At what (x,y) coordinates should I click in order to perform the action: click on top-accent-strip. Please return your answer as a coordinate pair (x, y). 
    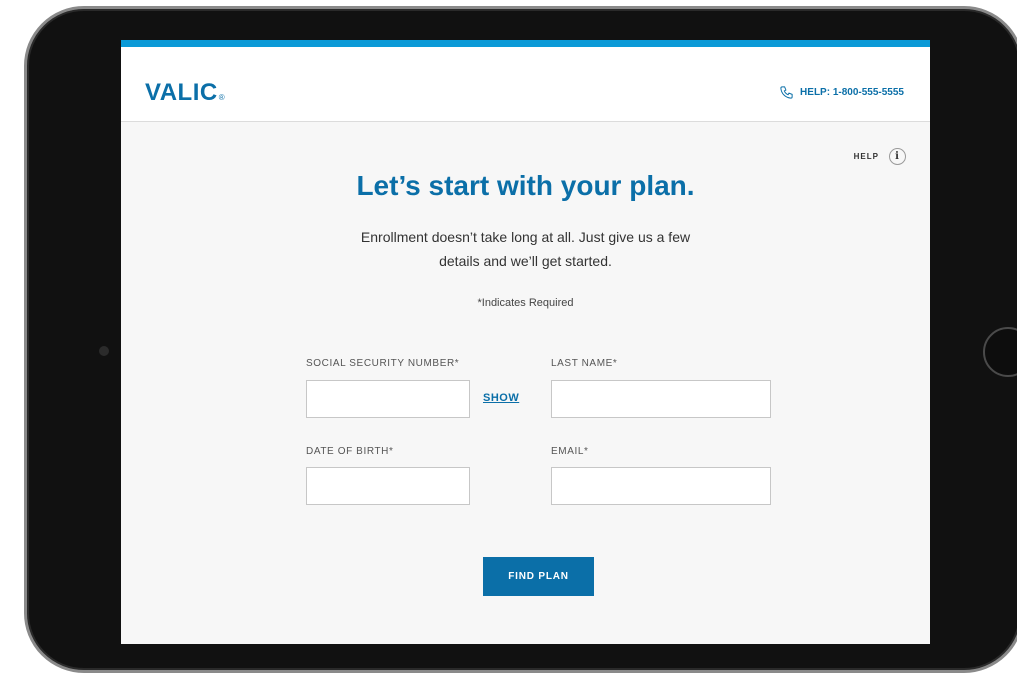
    Looking at the image, I should click on (525, 43).